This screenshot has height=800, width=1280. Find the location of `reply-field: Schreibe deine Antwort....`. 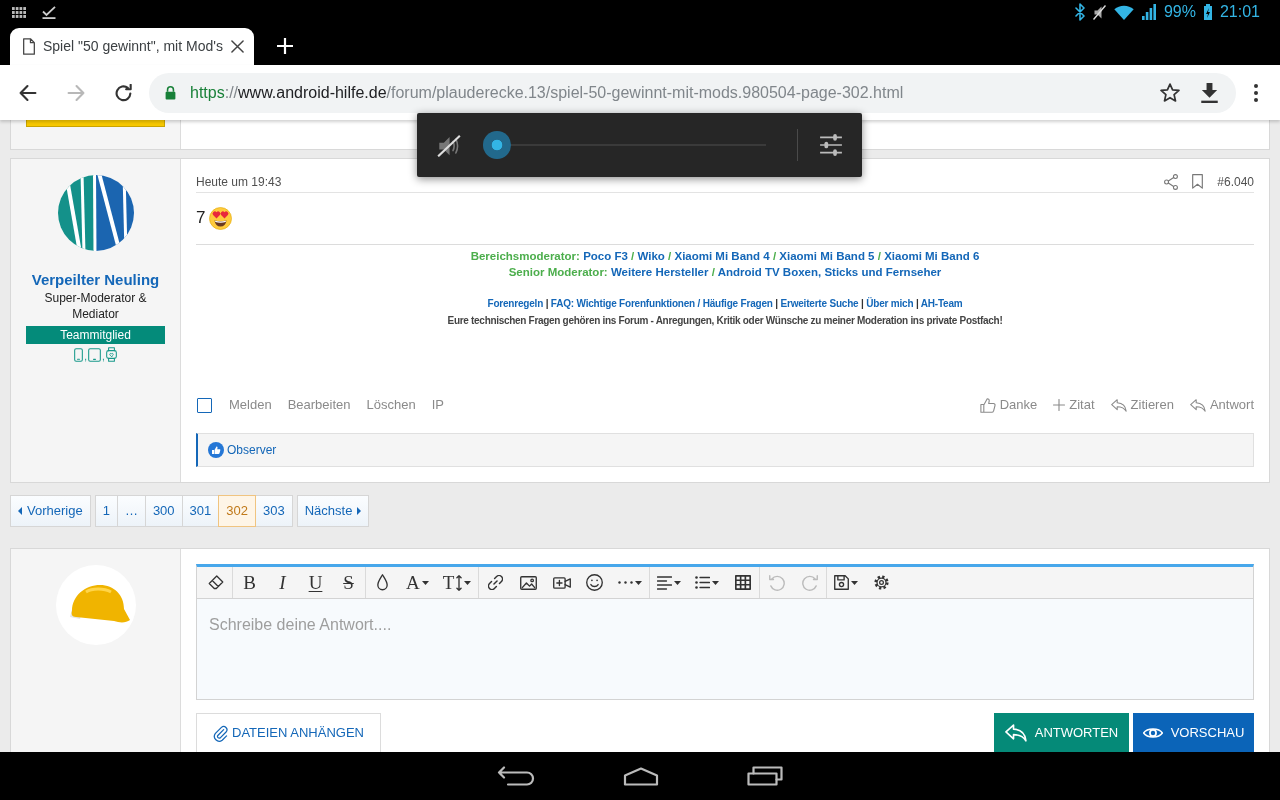

reply-field: Schreibe deine Antwort.... is located at coordinates (725, 649).